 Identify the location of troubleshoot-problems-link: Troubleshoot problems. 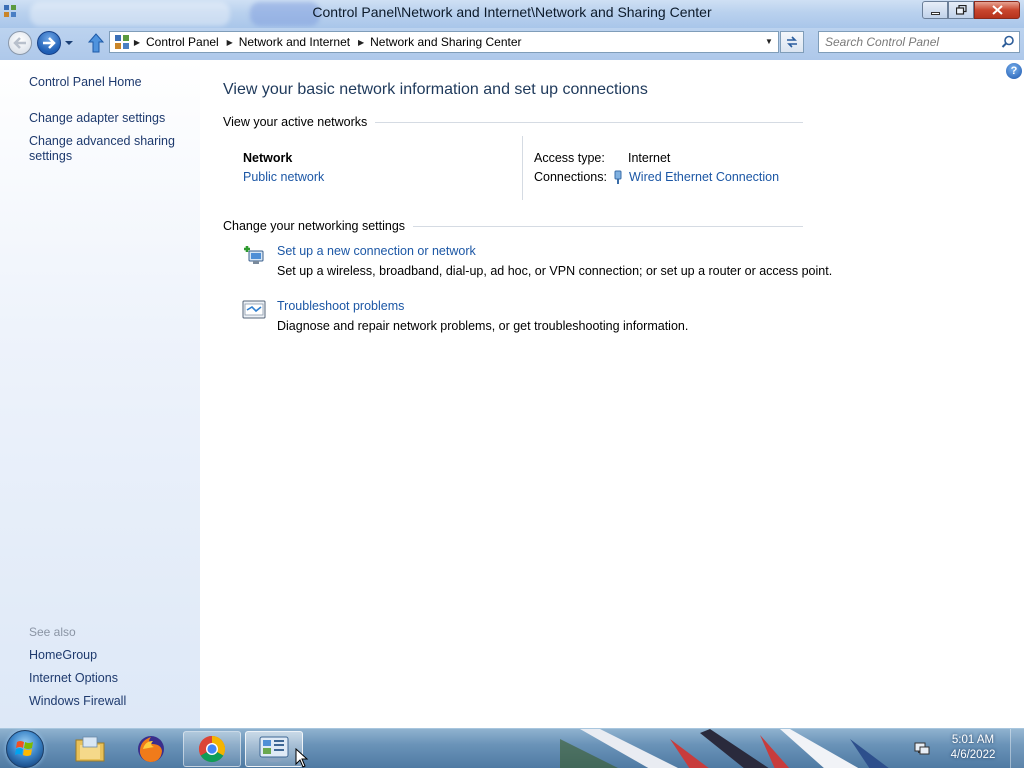
(340, 306).